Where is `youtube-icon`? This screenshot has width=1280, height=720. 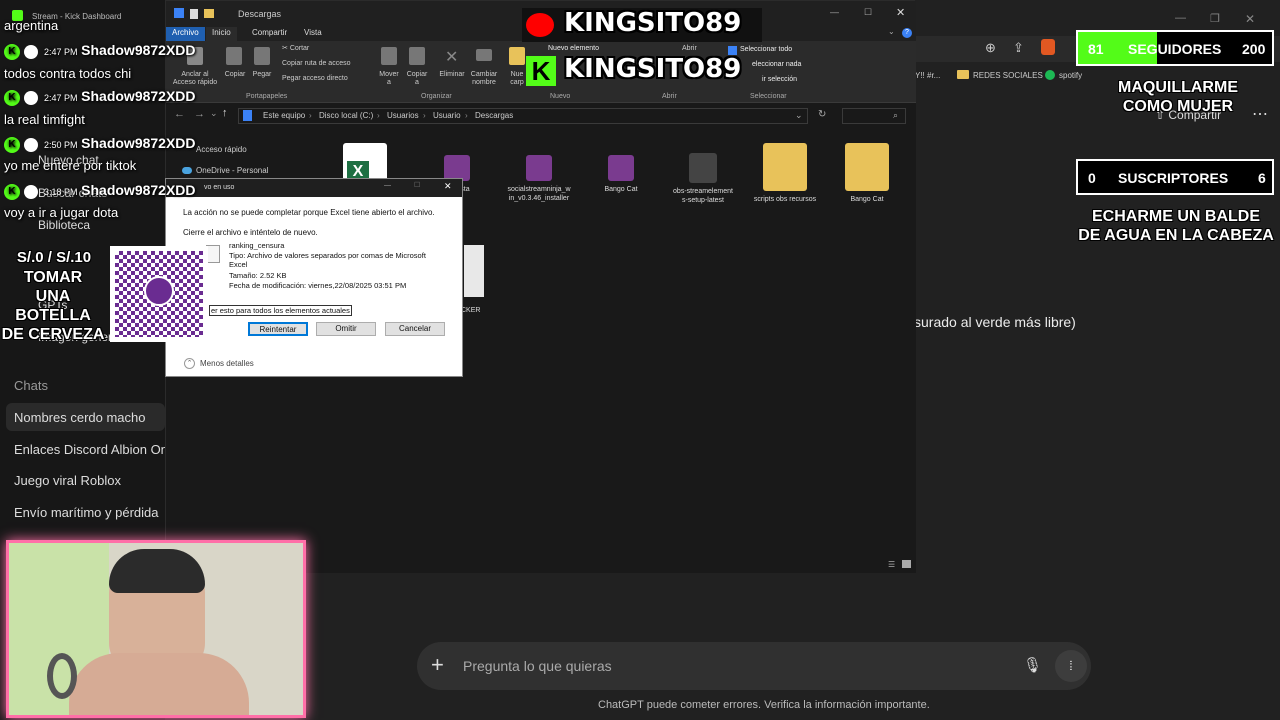
youtube-icon is located at coordinates (540, 25).